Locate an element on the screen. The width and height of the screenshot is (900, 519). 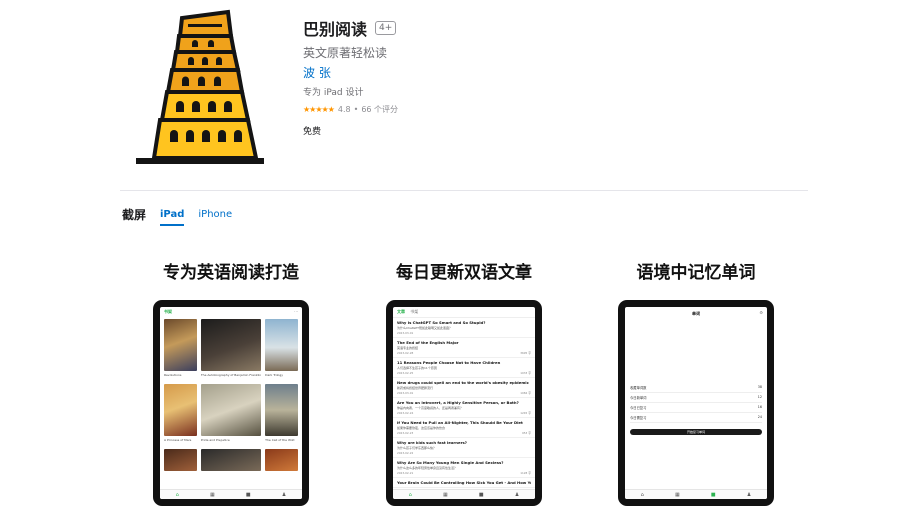
vocab-label: 今日需复习 is located at coordinates (638, 418).